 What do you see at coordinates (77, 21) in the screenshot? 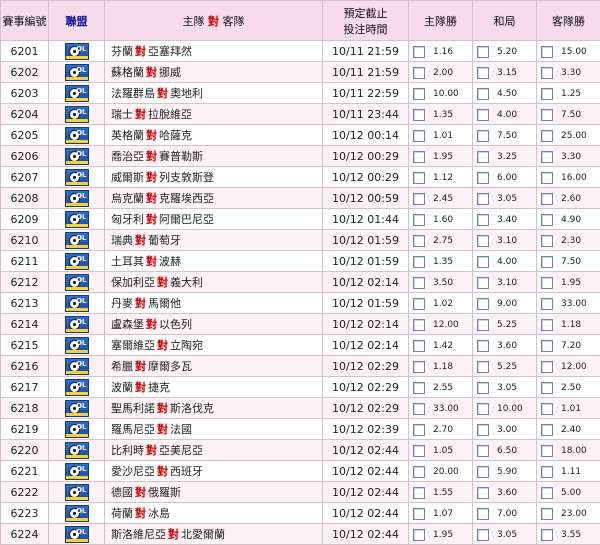
I see `header-league: 聯盟` at bounding box center [77, 21].